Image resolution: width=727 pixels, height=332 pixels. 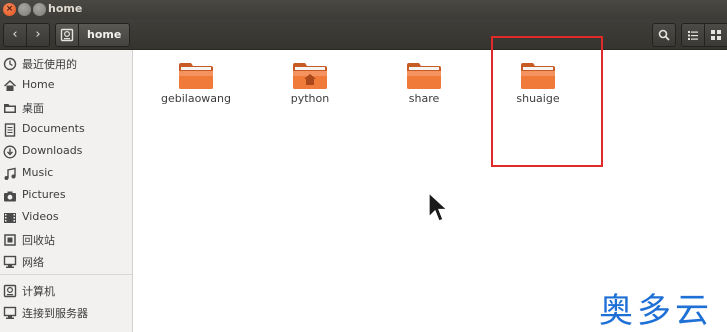 What do you see at coordinates (66, 174) in the screenshot?
I see `sidebar-item-music: Music` at bounding box center [66, 174].